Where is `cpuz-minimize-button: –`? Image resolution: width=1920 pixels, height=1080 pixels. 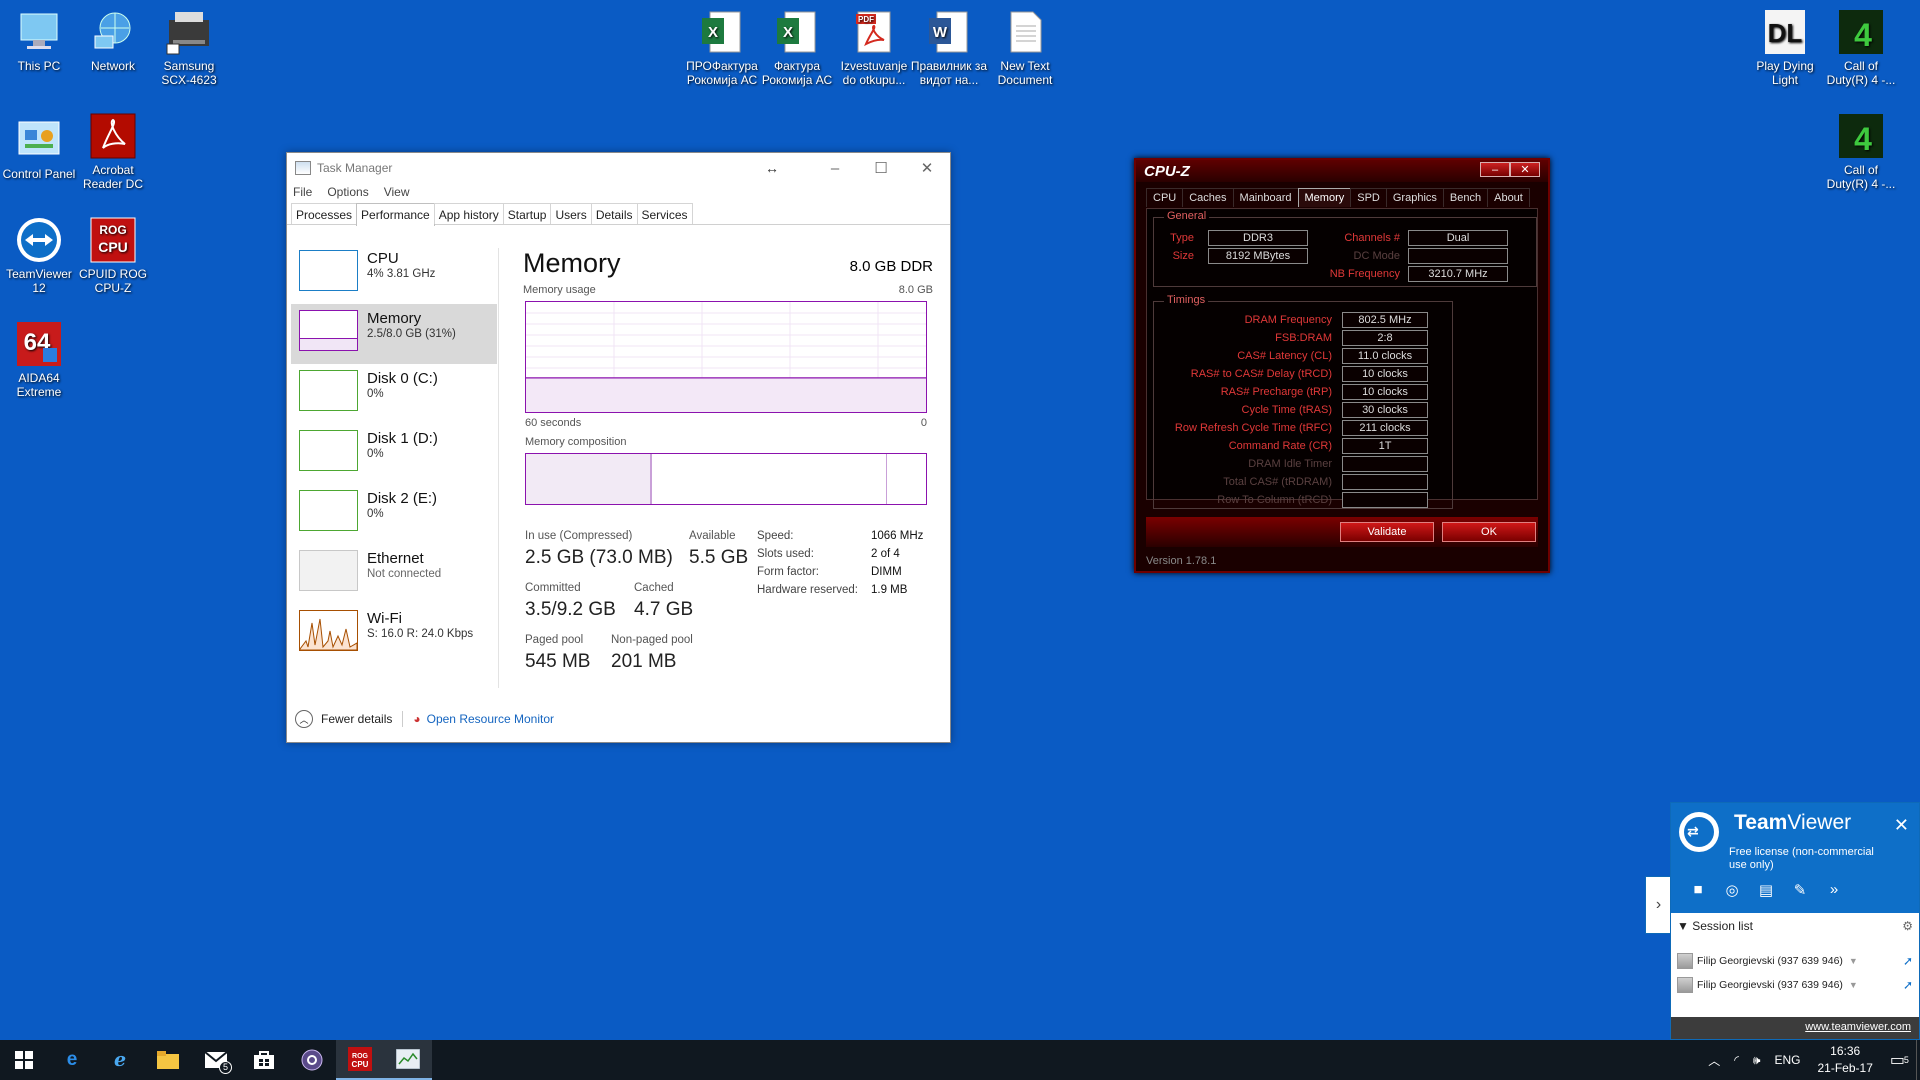 cpuz-minimize-button: – is located at coordinates (1495, 169).